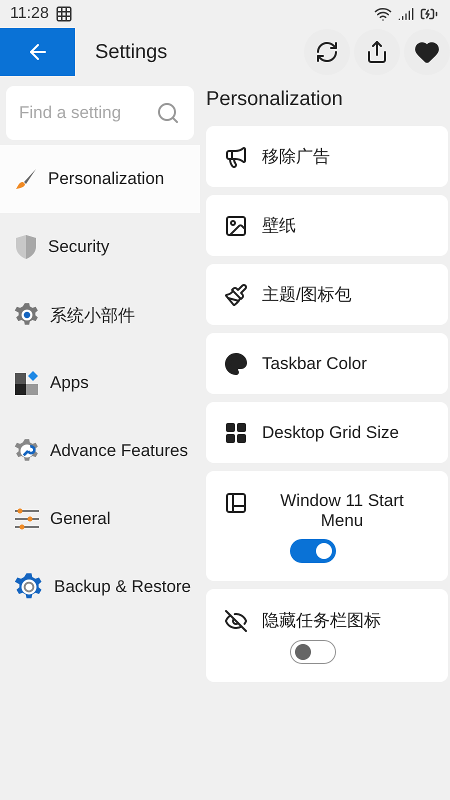 The height and width of the screenshot is (800, 450). What do you see at coordinates (327, 225) in the screenshot?
I see `setting-card: 壁纸` at bounding box center [327, 225].